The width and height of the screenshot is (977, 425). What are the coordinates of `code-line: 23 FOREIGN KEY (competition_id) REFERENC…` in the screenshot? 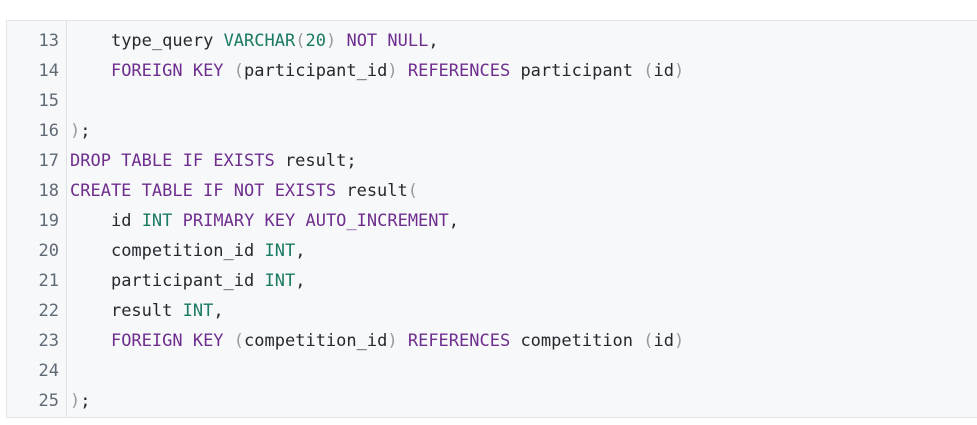 It's located at (492, 341).